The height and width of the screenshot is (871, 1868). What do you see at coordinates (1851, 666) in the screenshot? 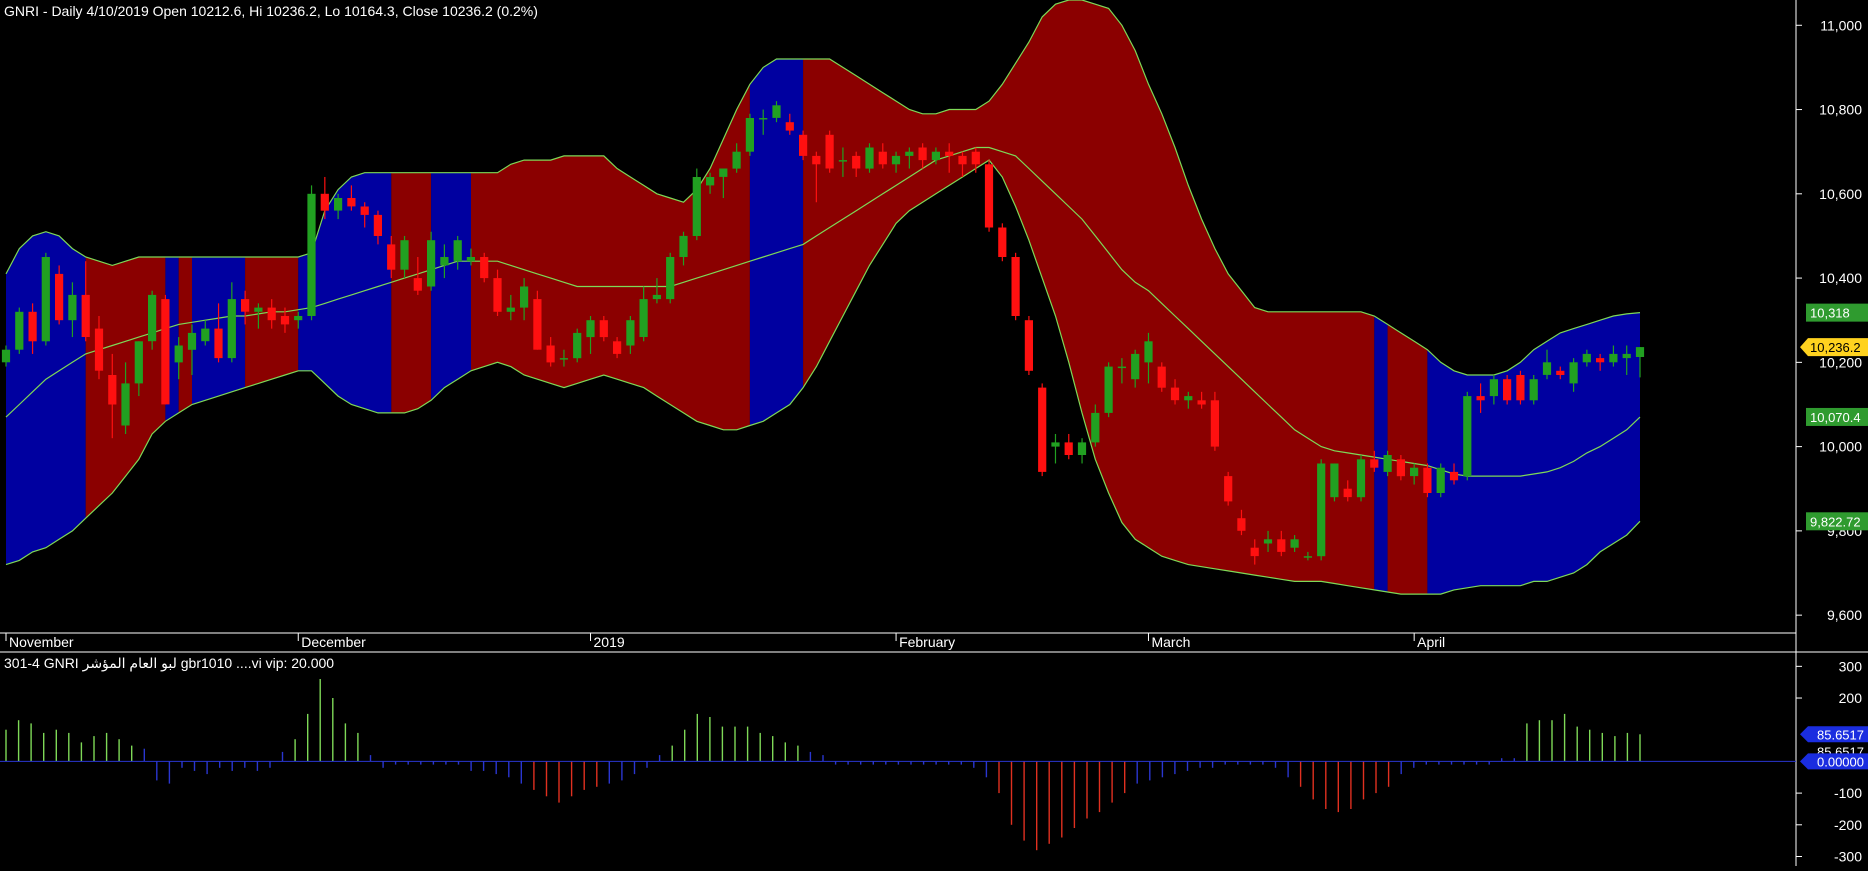
I see `indicator-y-tick-label: 300` at bounding box center [1851, 666].